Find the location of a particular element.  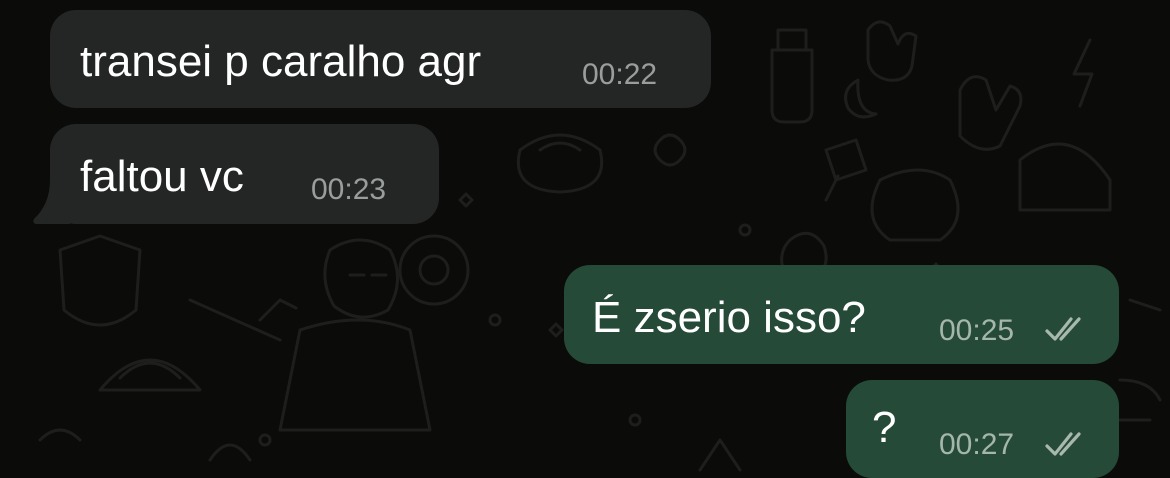

message-text: faltou vc is located at coordinates (162, 176).